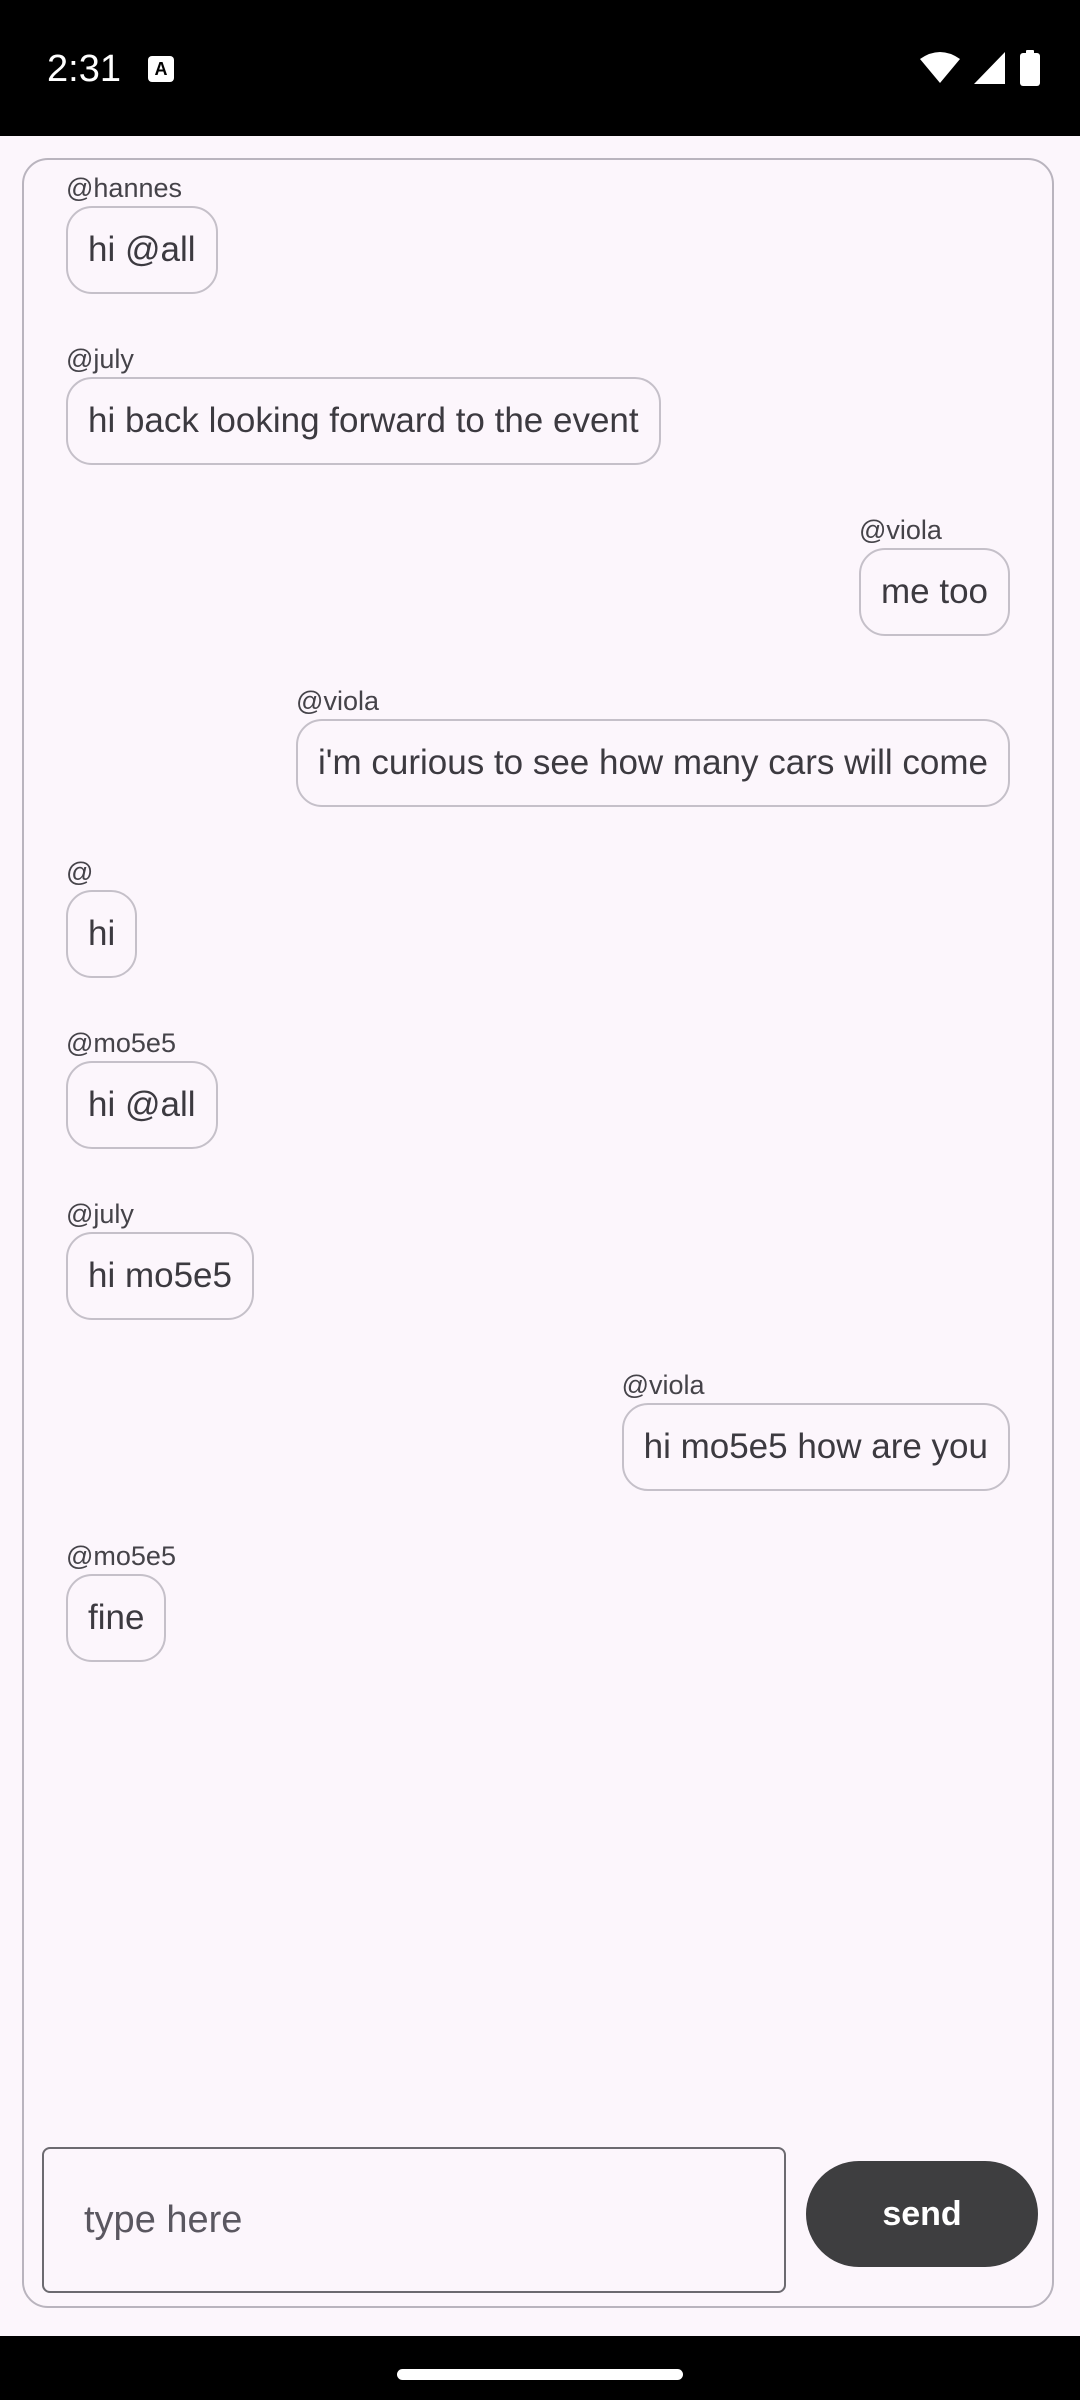 Image resolution: width=1080 pixels, height=2400 pixels. I want to click on message-item: @viola me too, so click(934, 575).